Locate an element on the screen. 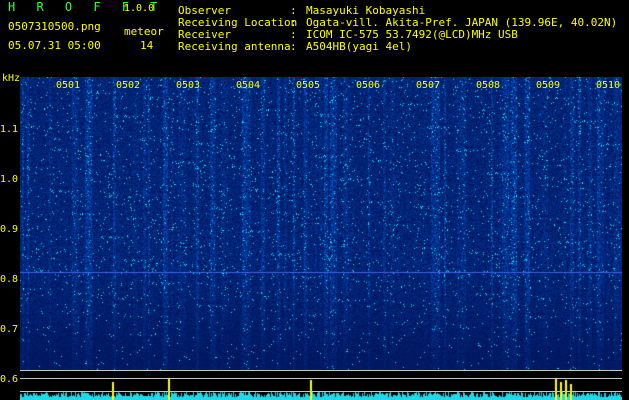 Image resolution: width=629 pixels, height=400 pixels. antenna-colon: : is located at coordinates (293, 46).